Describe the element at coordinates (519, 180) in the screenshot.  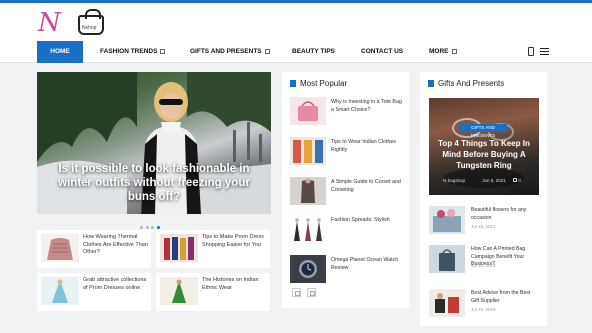
I see `comment-count: 0` at that location.